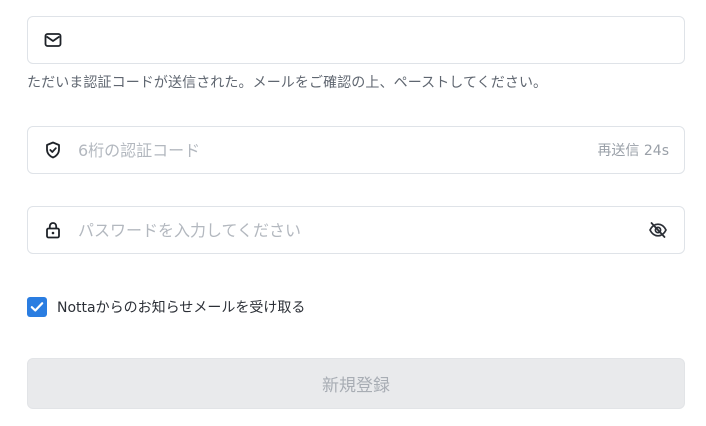 The image size is (706, 426). I want to click on newsletter-option: Nottaからのお知らせメールを受け取る, so click(166, 307).